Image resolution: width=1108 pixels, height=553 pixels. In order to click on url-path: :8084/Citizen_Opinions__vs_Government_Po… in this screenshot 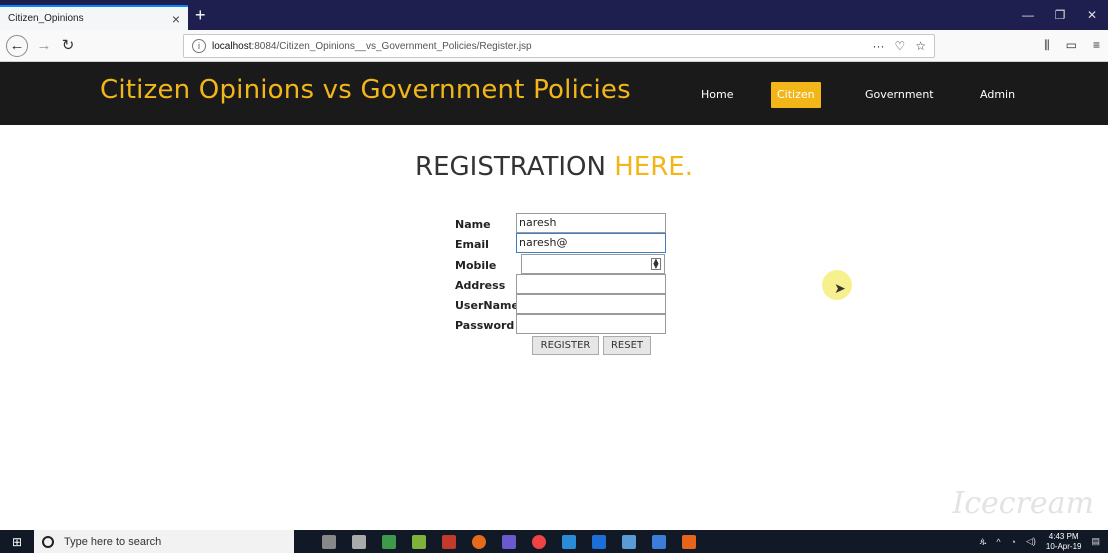, I will do `click(391, 46)`.